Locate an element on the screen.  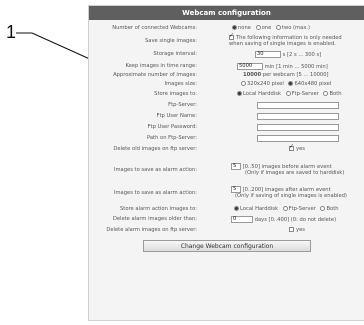
alarm-after-label: Images to save as alarm action: is located at coordinates (155, 193).